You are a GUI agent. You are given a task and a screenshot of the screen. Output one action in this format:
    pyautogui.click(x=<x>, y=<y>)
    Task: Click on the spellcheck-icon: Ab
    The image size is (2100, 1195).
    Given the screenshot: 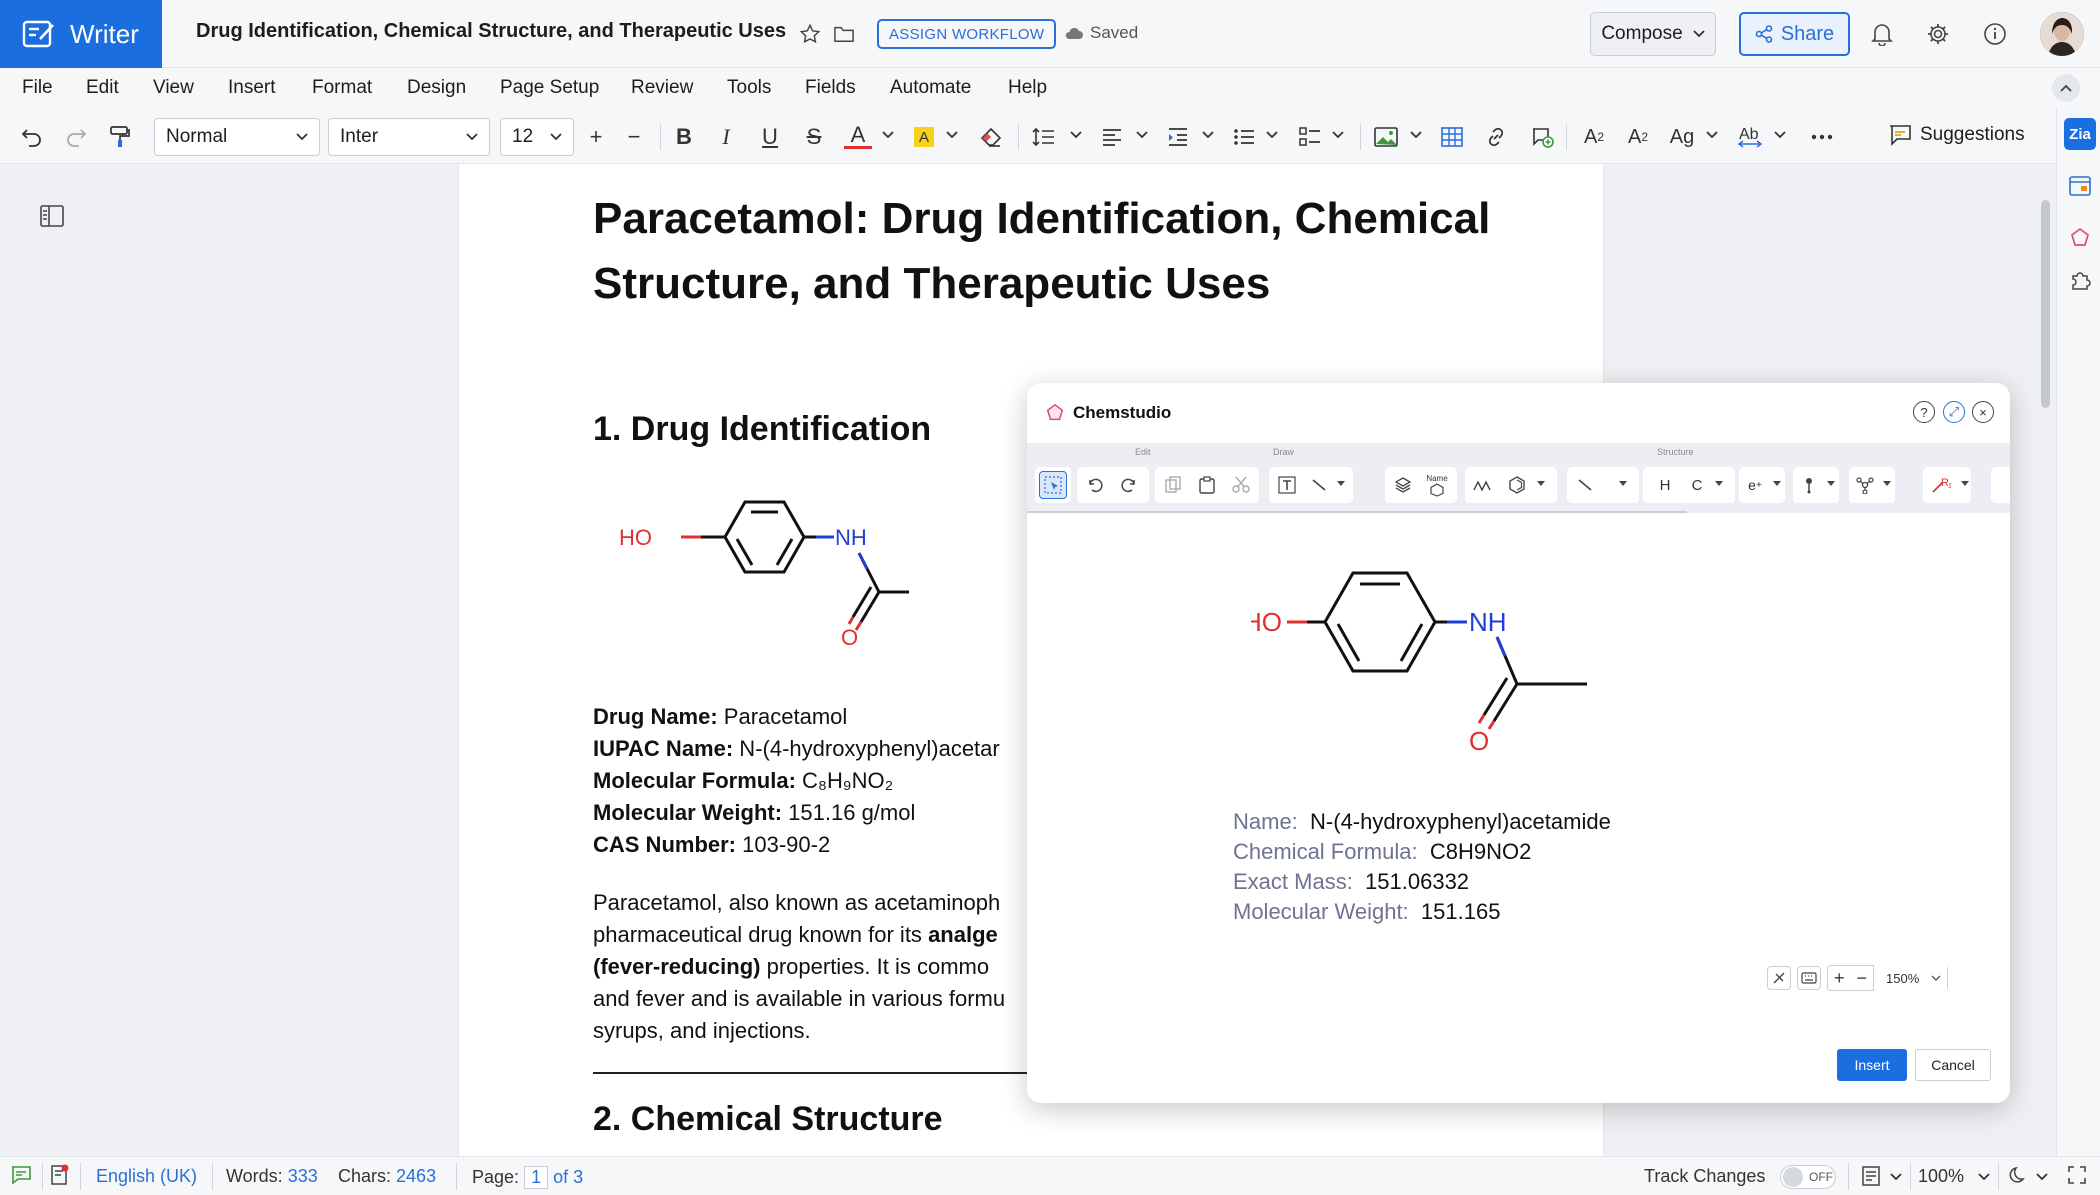 What is the action you would take?
    pyautogui.click(x=1750, y=137)
    